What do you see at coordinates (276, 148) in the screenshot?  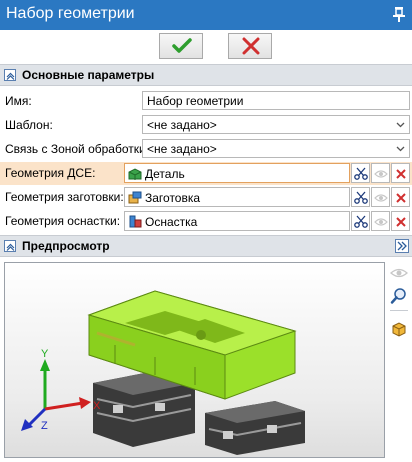 I see `zone-select: <не задано>` at bounding box center [276, 148].